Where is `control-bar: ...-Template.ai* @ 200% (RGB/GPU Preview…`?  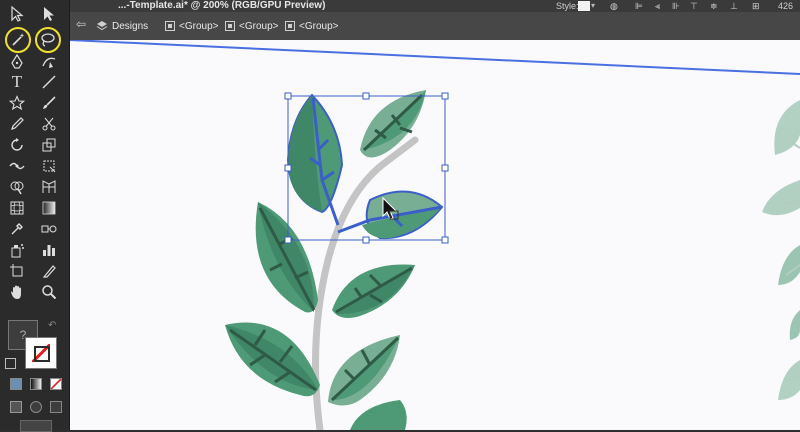
control-bar: ...-Template.ai* @ 200% (RGB/GPU Preview… is located at coordinates (435, 6).